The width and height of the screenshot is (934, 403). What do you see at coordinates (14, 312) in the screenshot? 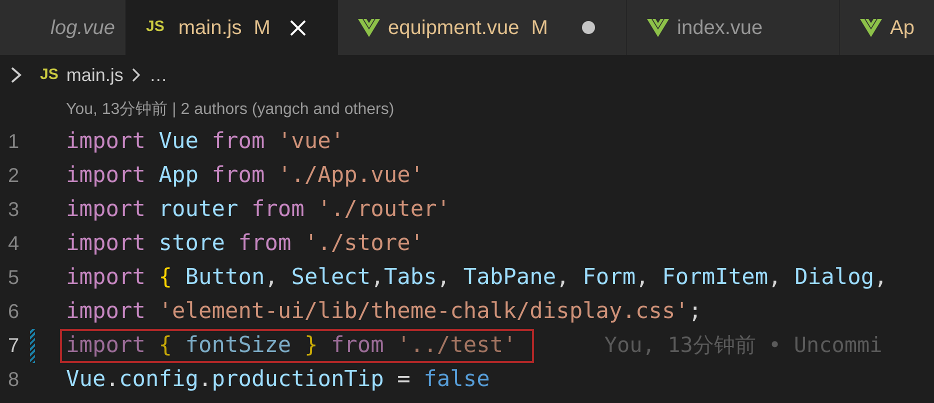
I see `line-number: 6` at bounding box center [14, 312].